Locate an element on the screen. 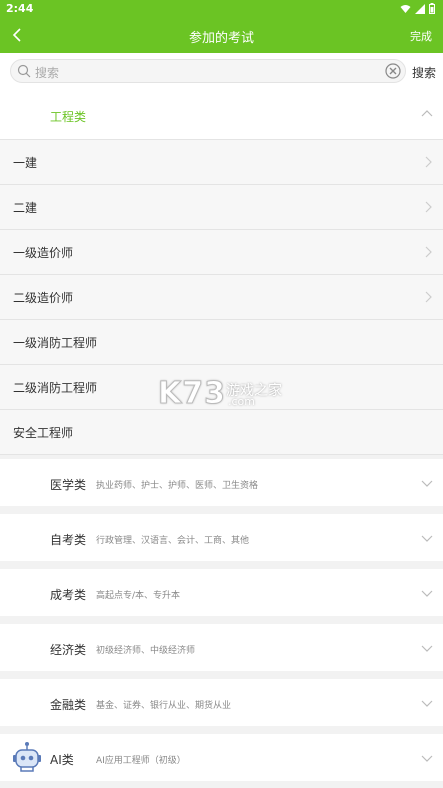 This screenshot has width=443, height=788. group-name: 自考类 is located at coordinates (68, 540).